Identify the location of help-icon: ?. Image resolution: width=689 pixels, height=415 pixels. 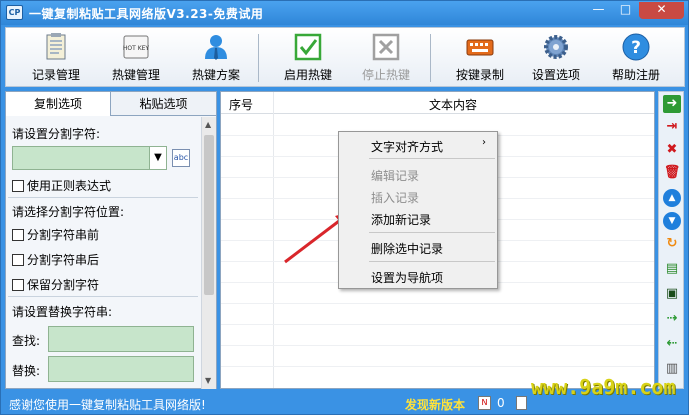
(636, 47).